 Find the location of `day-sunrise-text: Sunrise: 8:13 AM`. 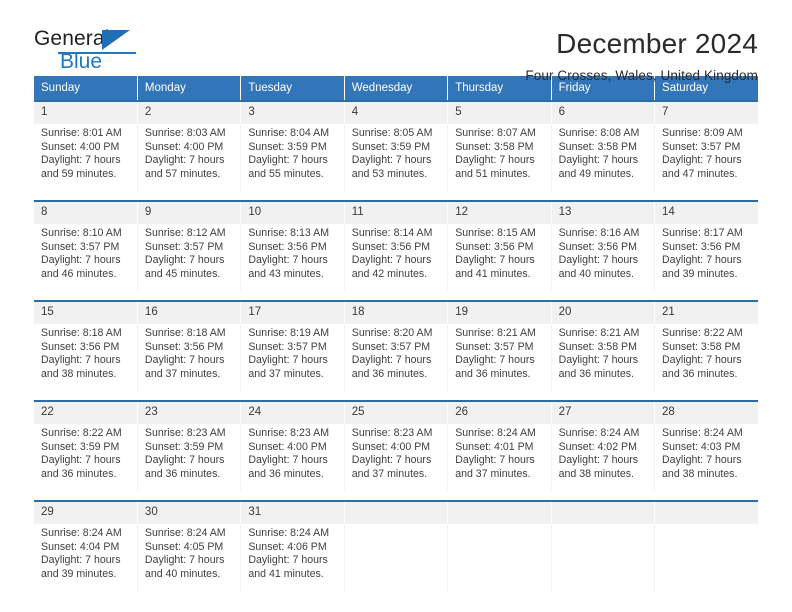

day-sunrise-text: Sunrise: 8:13 AM is located at coordinates (289, 233).